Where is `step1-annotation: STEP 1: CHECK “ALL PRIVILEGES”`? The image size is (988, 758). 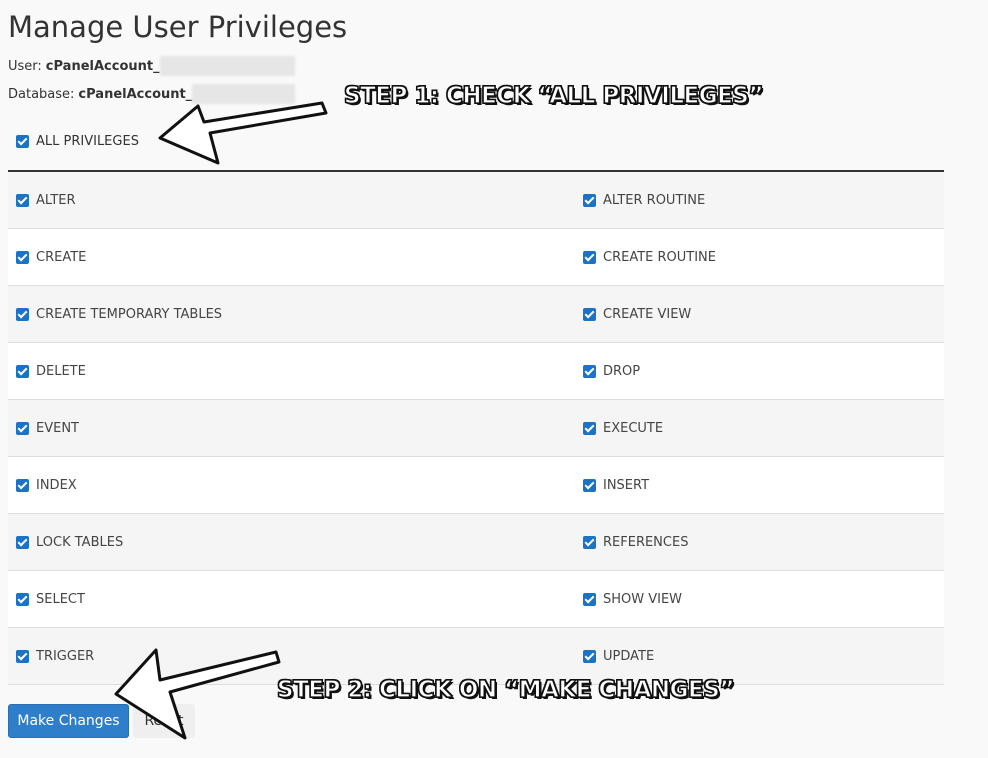
step1-annotation: STEP 1: CHECK “ALL PRIVILEGES” is located at coordinates (553, 95).